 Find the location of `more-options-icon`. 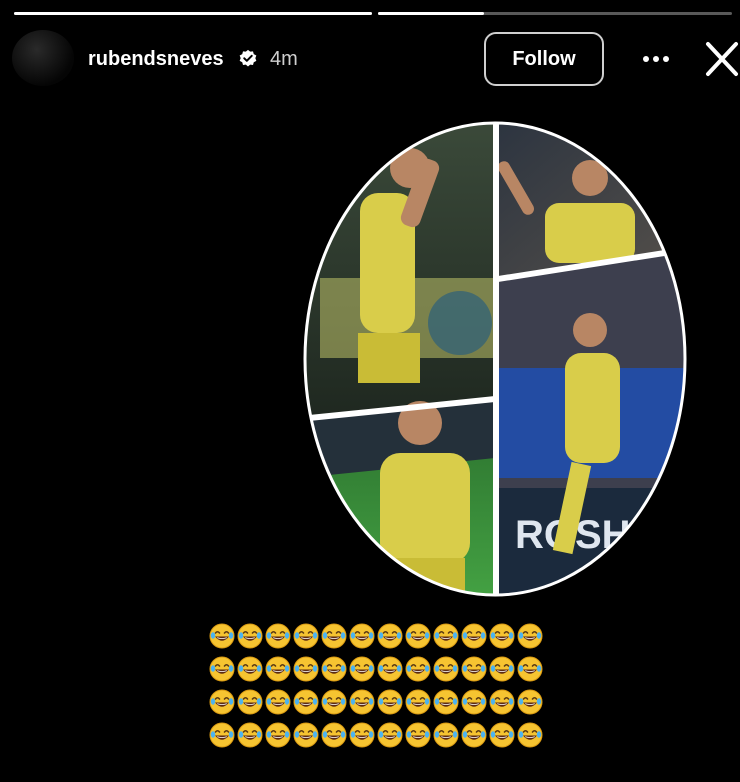

more-options-icon is located at coordinates (656, 59).